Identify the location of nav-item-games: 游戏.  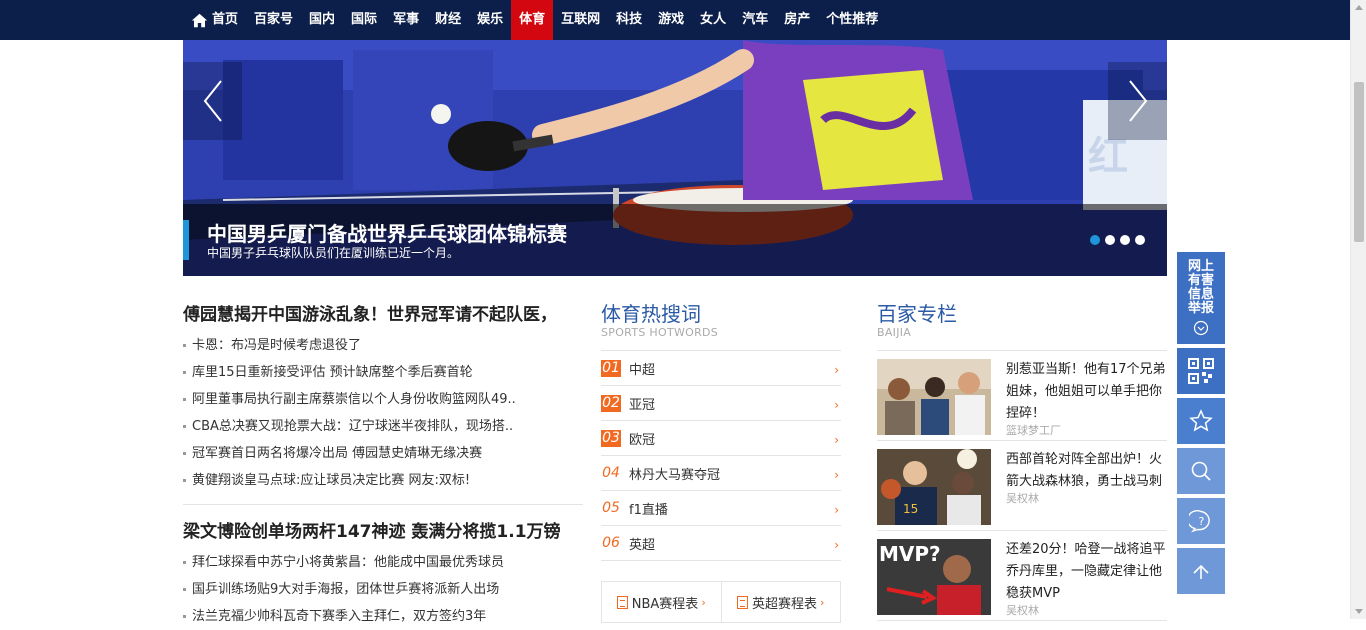
(671, 20).